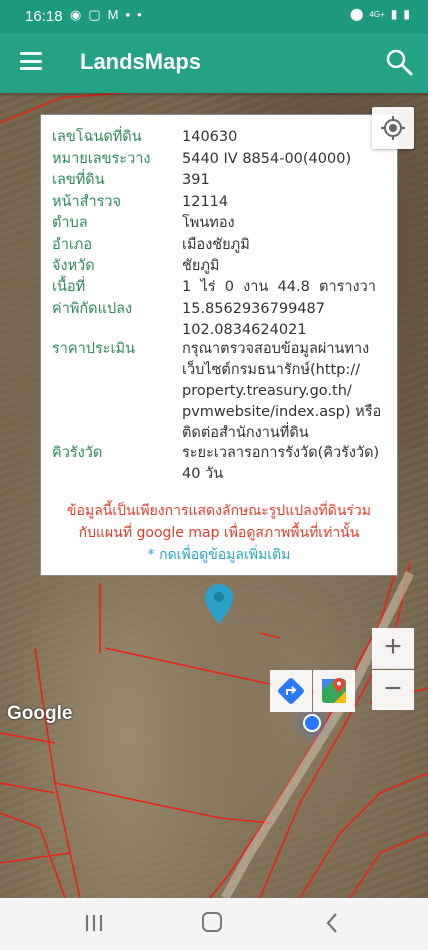 The height and width of the screenshot is (950, 428). I want to click on line-icon: ◉, so click(76, 14).